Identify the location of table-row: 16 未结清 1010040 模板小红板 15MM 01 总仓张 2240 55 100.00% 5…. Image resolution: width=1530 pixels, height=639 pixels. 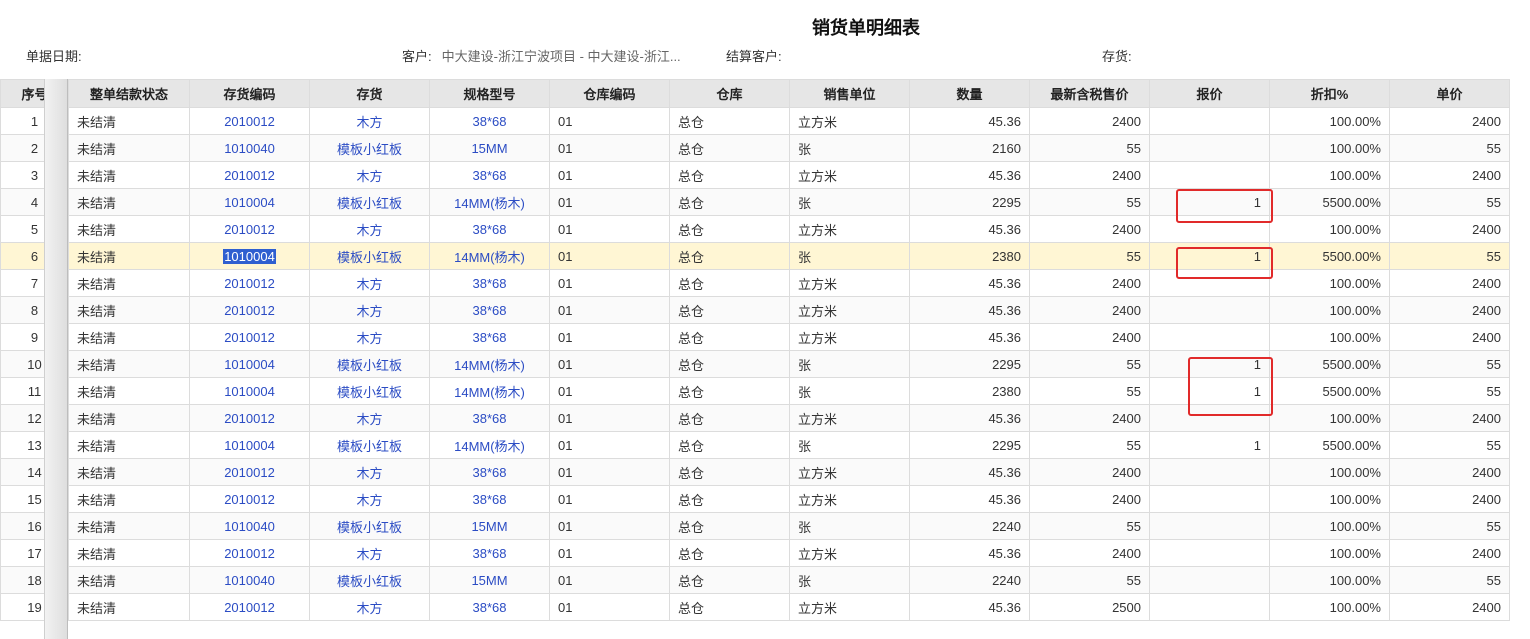
(755, 526).